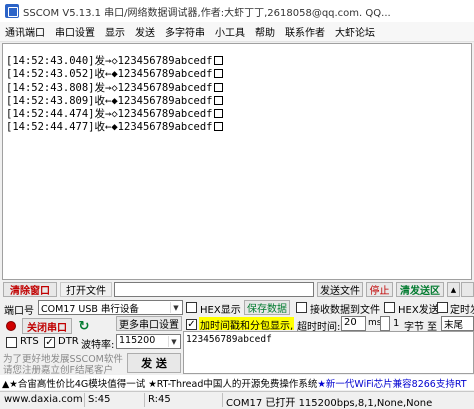  What do you see at coordinates (454, 325) in the screenshot?
I see `end-select-value: 末尾` at bounding box center [454, 325].